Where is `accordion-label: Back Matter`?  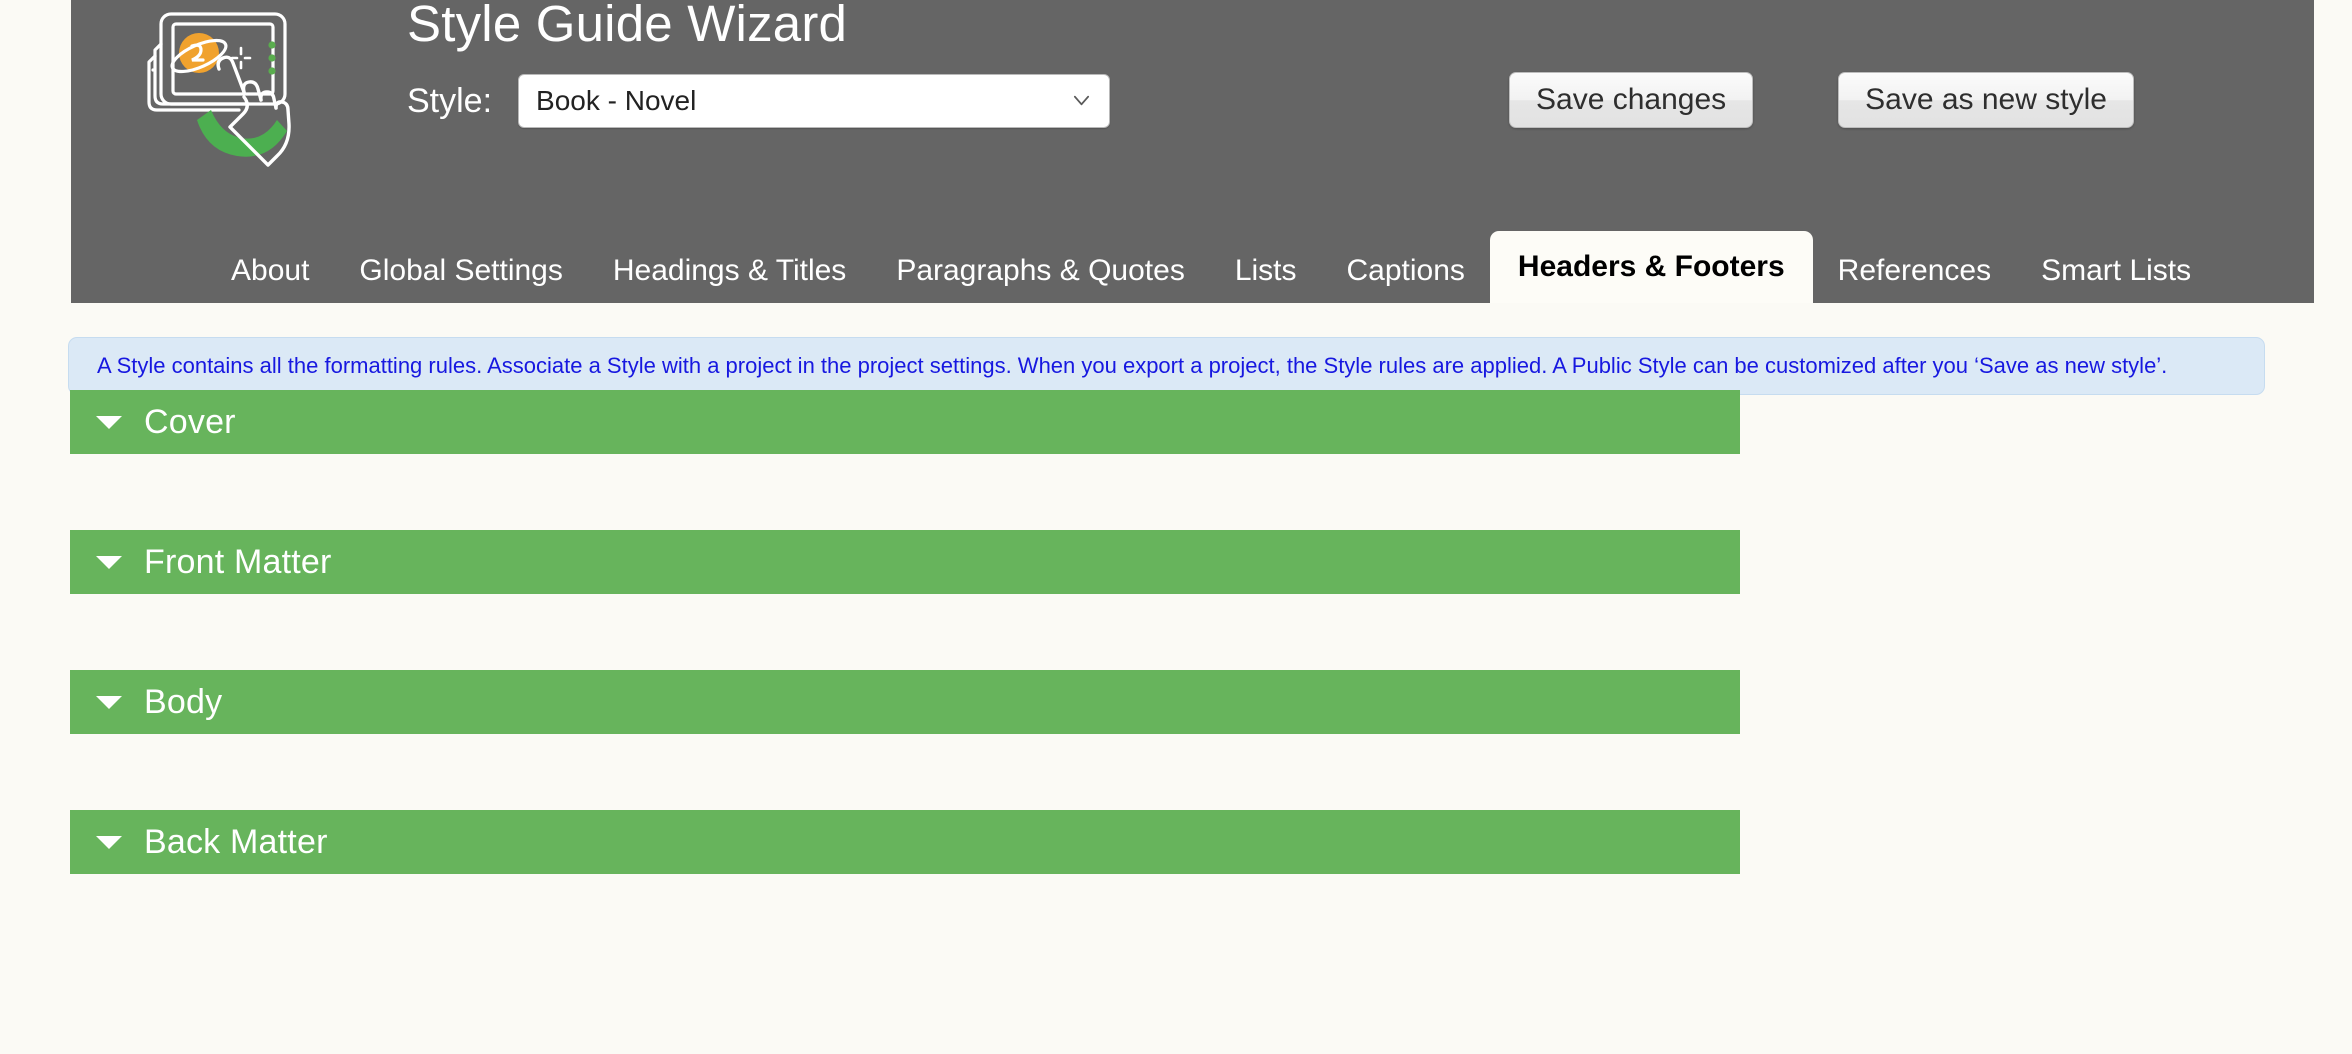
accordion-label: Back Matter is located at coordinates (236, 841).